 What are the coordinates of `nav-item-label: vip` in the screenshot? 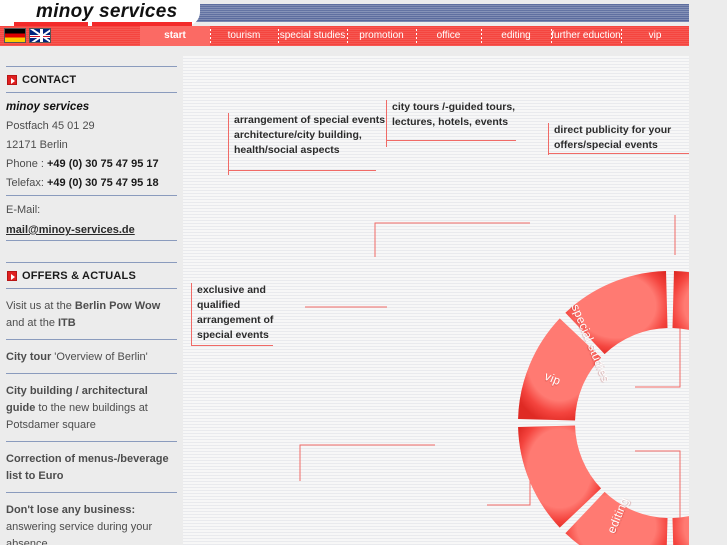 It's located at (655, 35).